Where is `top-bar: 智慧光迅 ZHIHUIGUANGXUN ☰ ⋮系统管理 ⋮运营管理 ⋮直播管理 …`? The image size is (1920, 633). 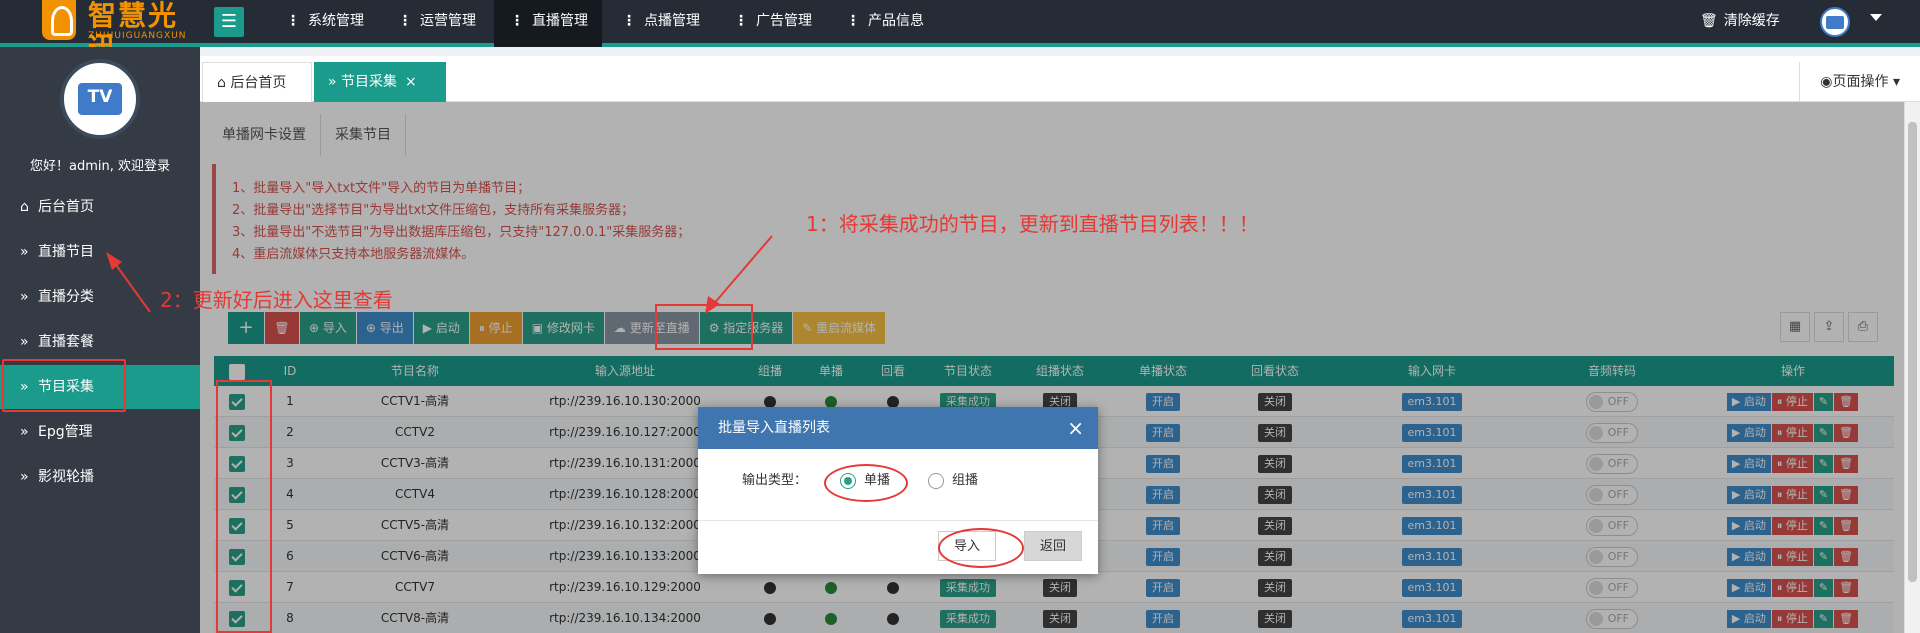 top-bar: 智慧光迅 ZHIHUIGUANGXUN ☰ ⋮系统管理 ⋮运营管理 ⋮直播管理 … is located at coordinates (960, 32).